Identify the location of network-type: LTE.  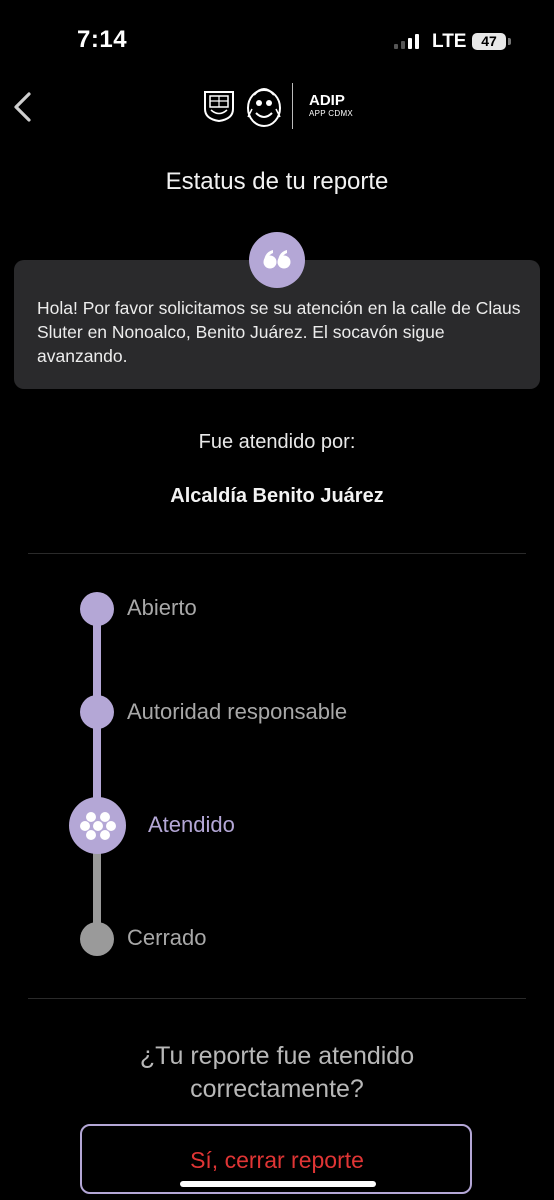
(449, 41).